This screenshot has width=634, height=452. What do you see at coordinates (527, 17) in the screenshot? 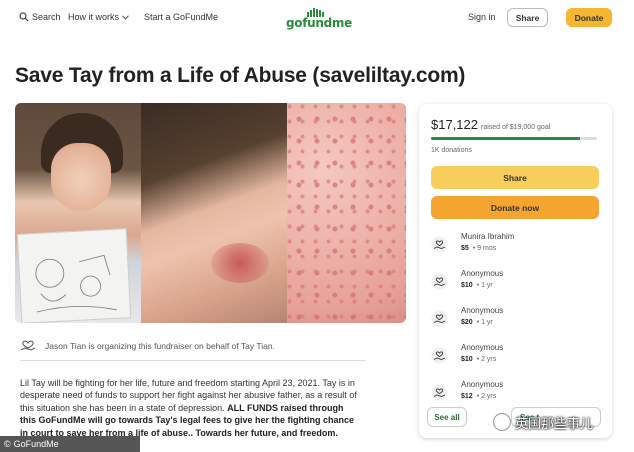
I see `share-button-top: Share` at bounding box center [527, 17].